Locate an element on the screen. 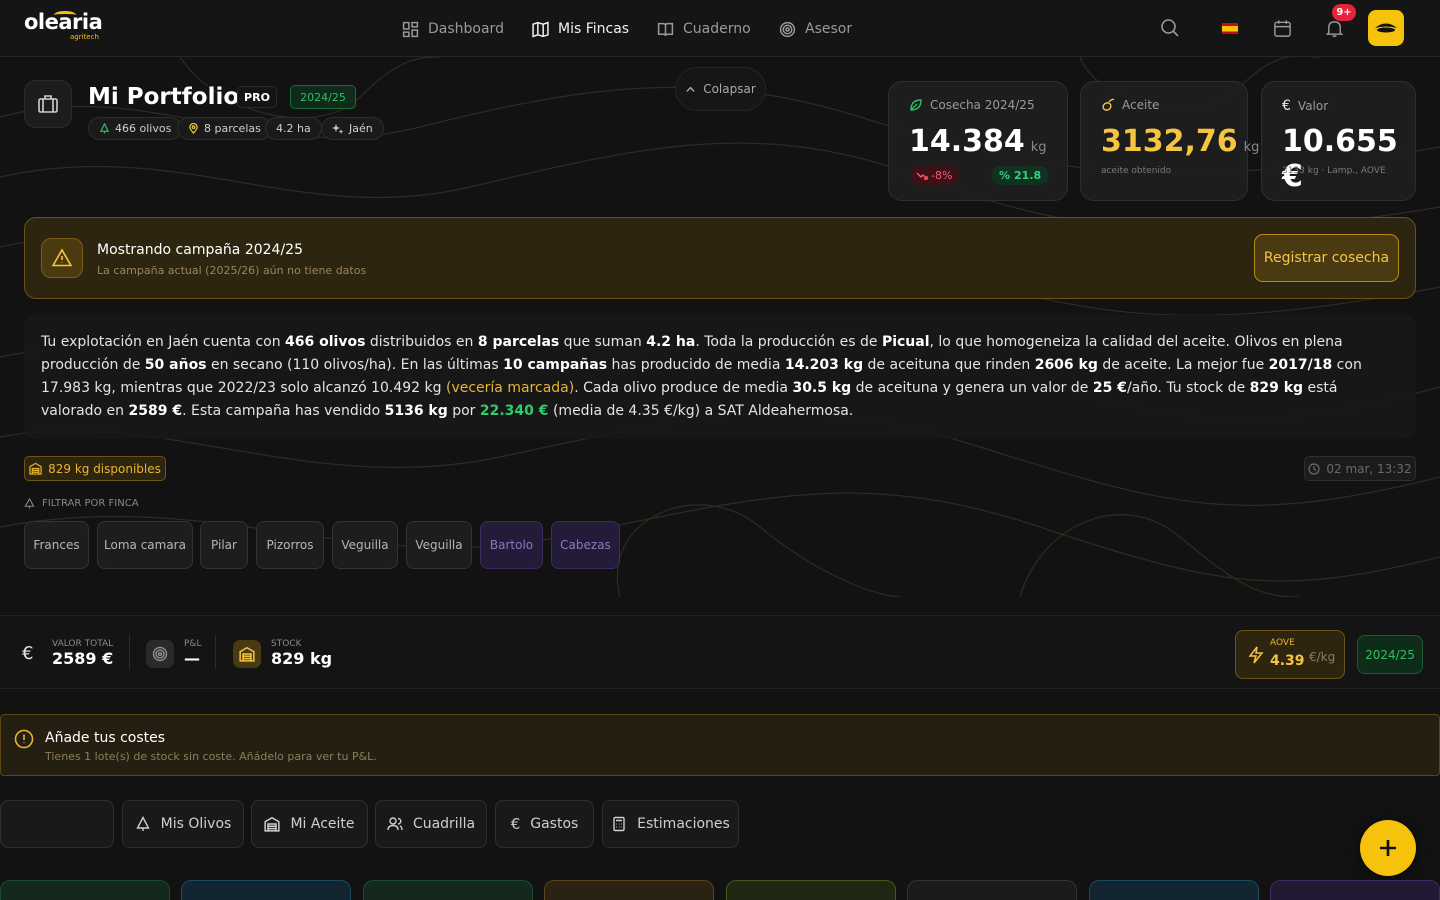 This screenshot has width=1440, height=900. warning-icon is located at coordinates (62, 257).